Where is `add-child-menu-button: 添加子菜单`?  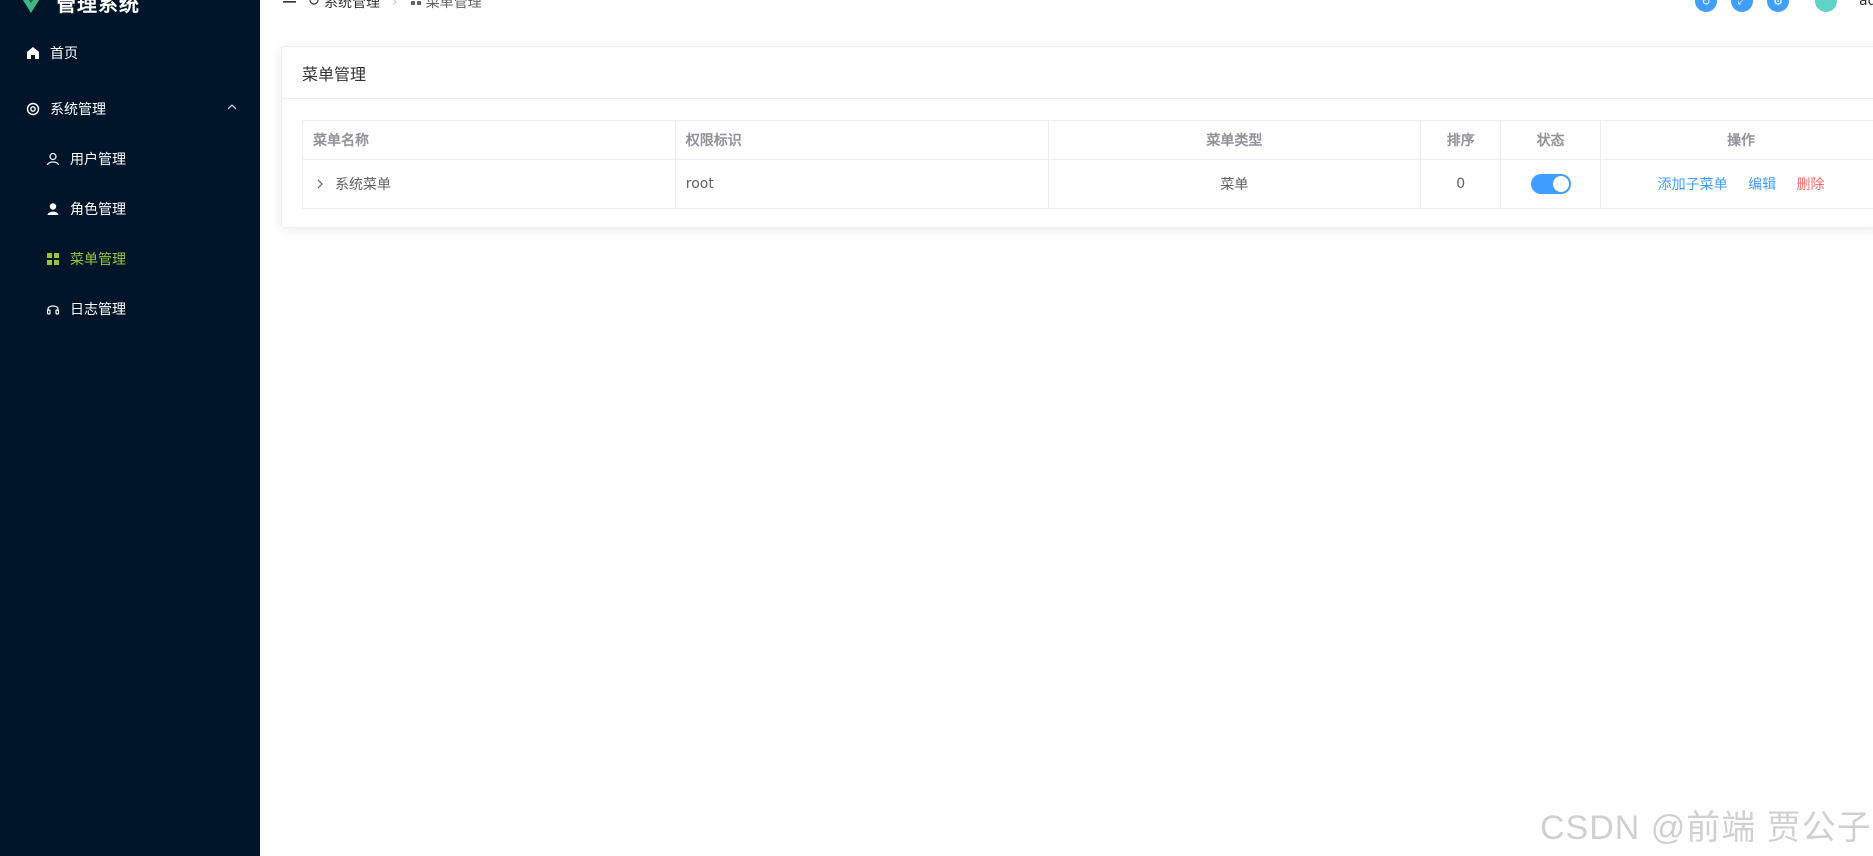
add-child-menu-button: 添加子菜单 is located at coordinates (1693, 185).